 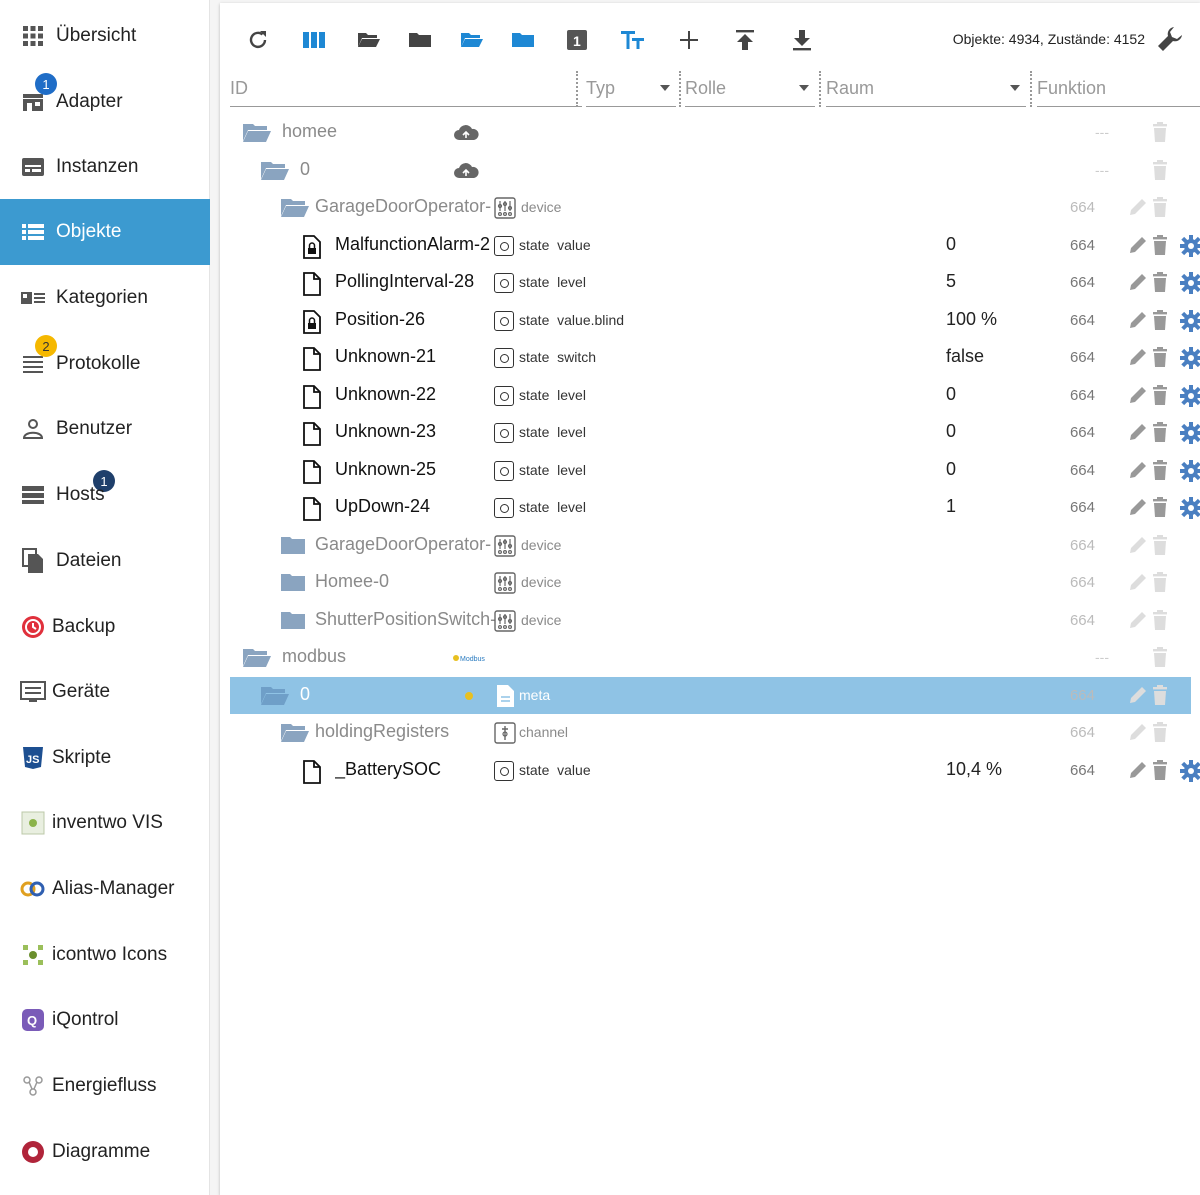 I want to click on tree-row: _BatterySOC state value 10,4 % 664, so click(x=715, y=771).